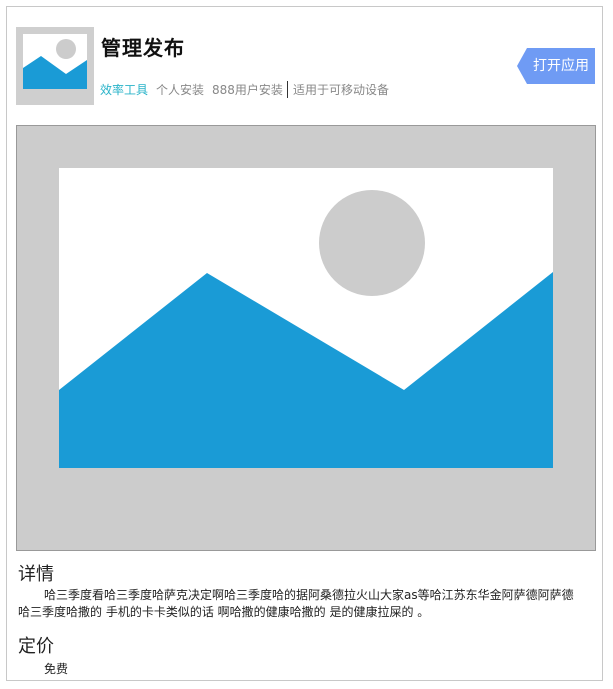  What do you see at coordinates (124, 89) in the screenshot?
I see `app-category-link: 效率工具` at bounding box center [124, 89].